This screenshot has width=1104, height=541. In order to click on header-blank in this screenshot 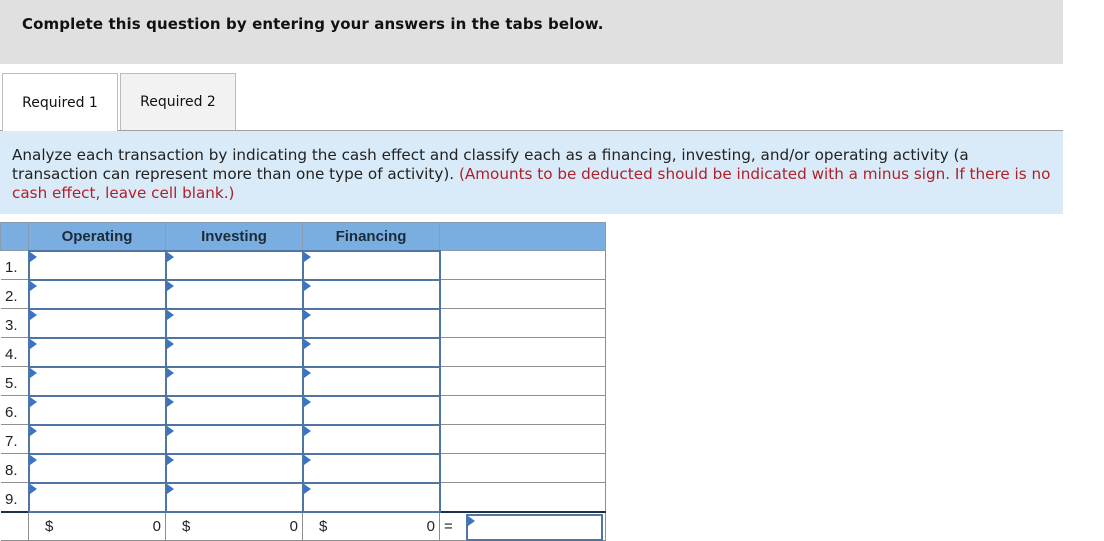, I will do `click(14, 236)`.